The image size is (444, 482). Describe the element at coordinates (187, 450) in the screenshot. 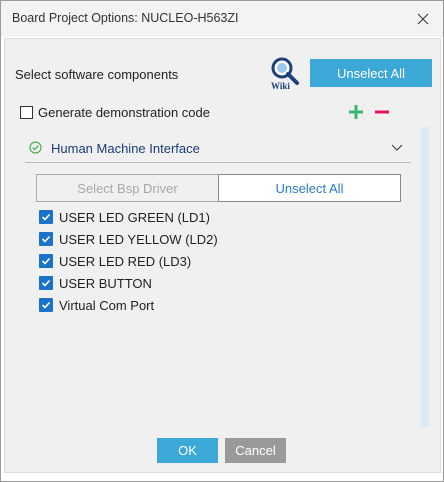

I see `ok-button: OK` at that location.